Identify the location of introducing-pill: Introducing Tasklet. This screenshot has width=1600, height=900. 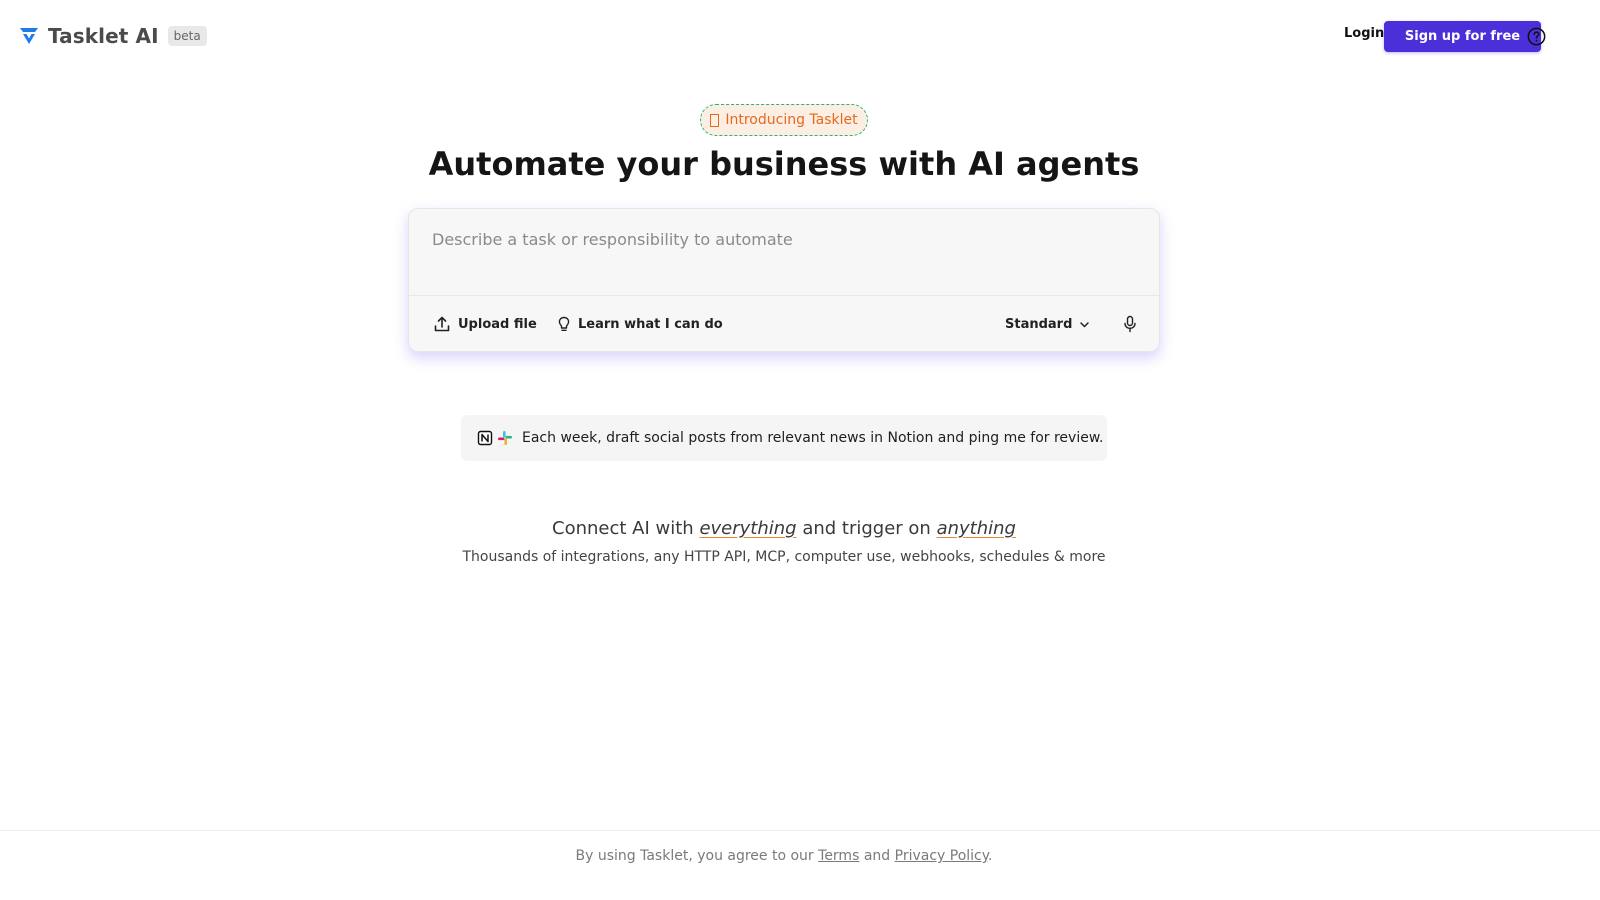
(784, 120).